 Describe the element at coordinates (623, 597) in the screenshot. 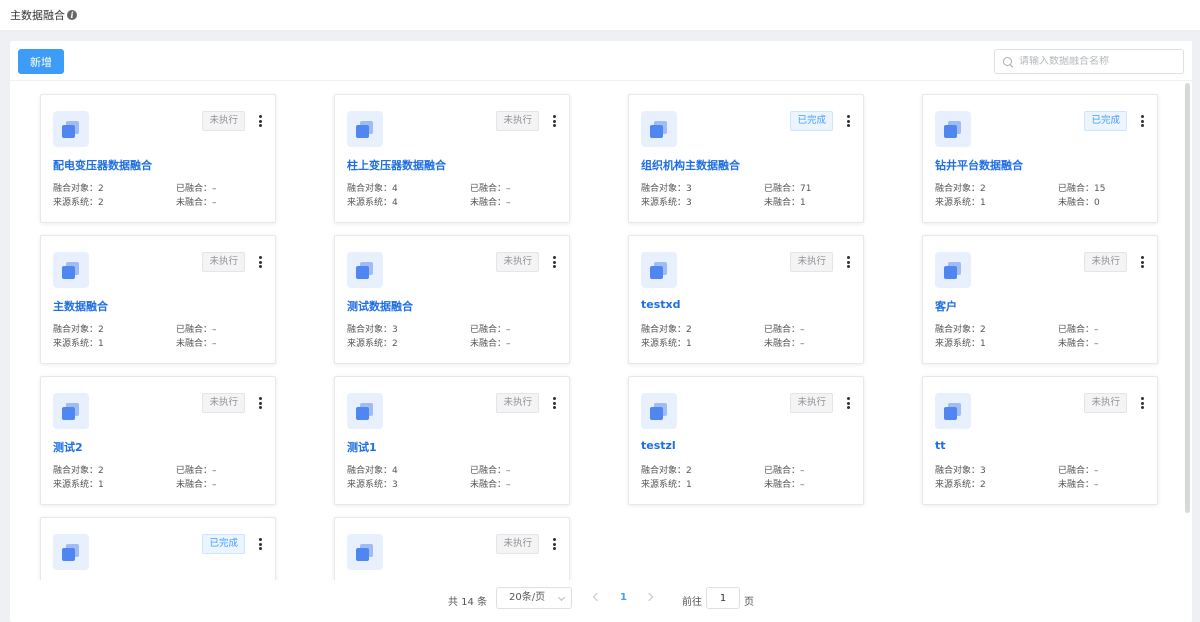

I see `page-number-current: 1` at that location.